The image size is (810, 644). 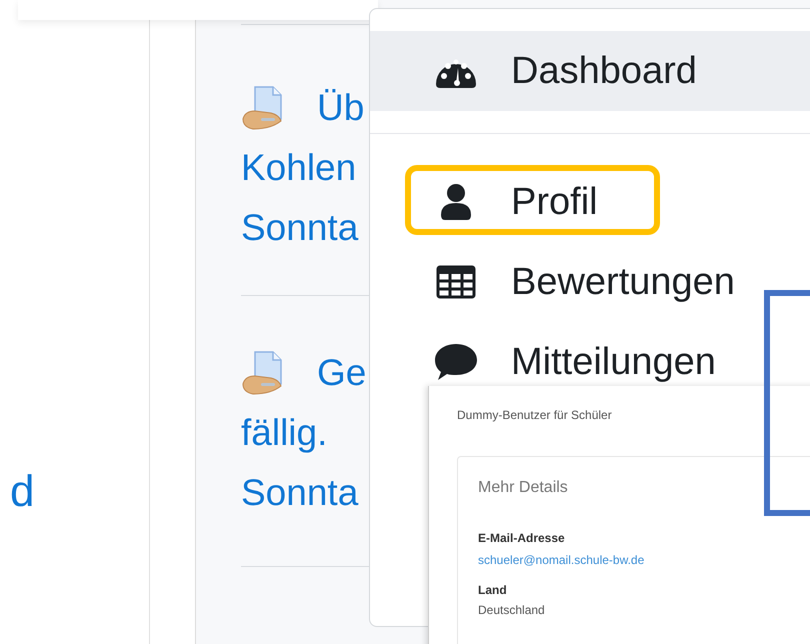 I want to click on menu-item: Bewertungen, so click(x=590, y=282).